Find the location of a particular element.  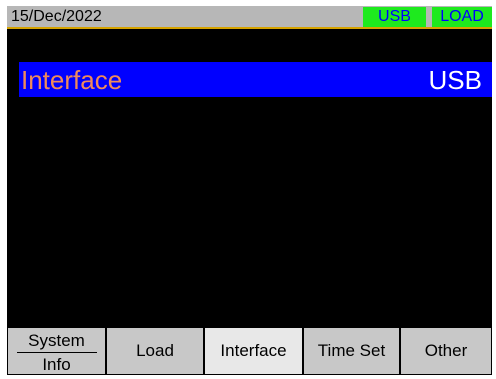

softkey-divider is located at coordinates (56, 352).